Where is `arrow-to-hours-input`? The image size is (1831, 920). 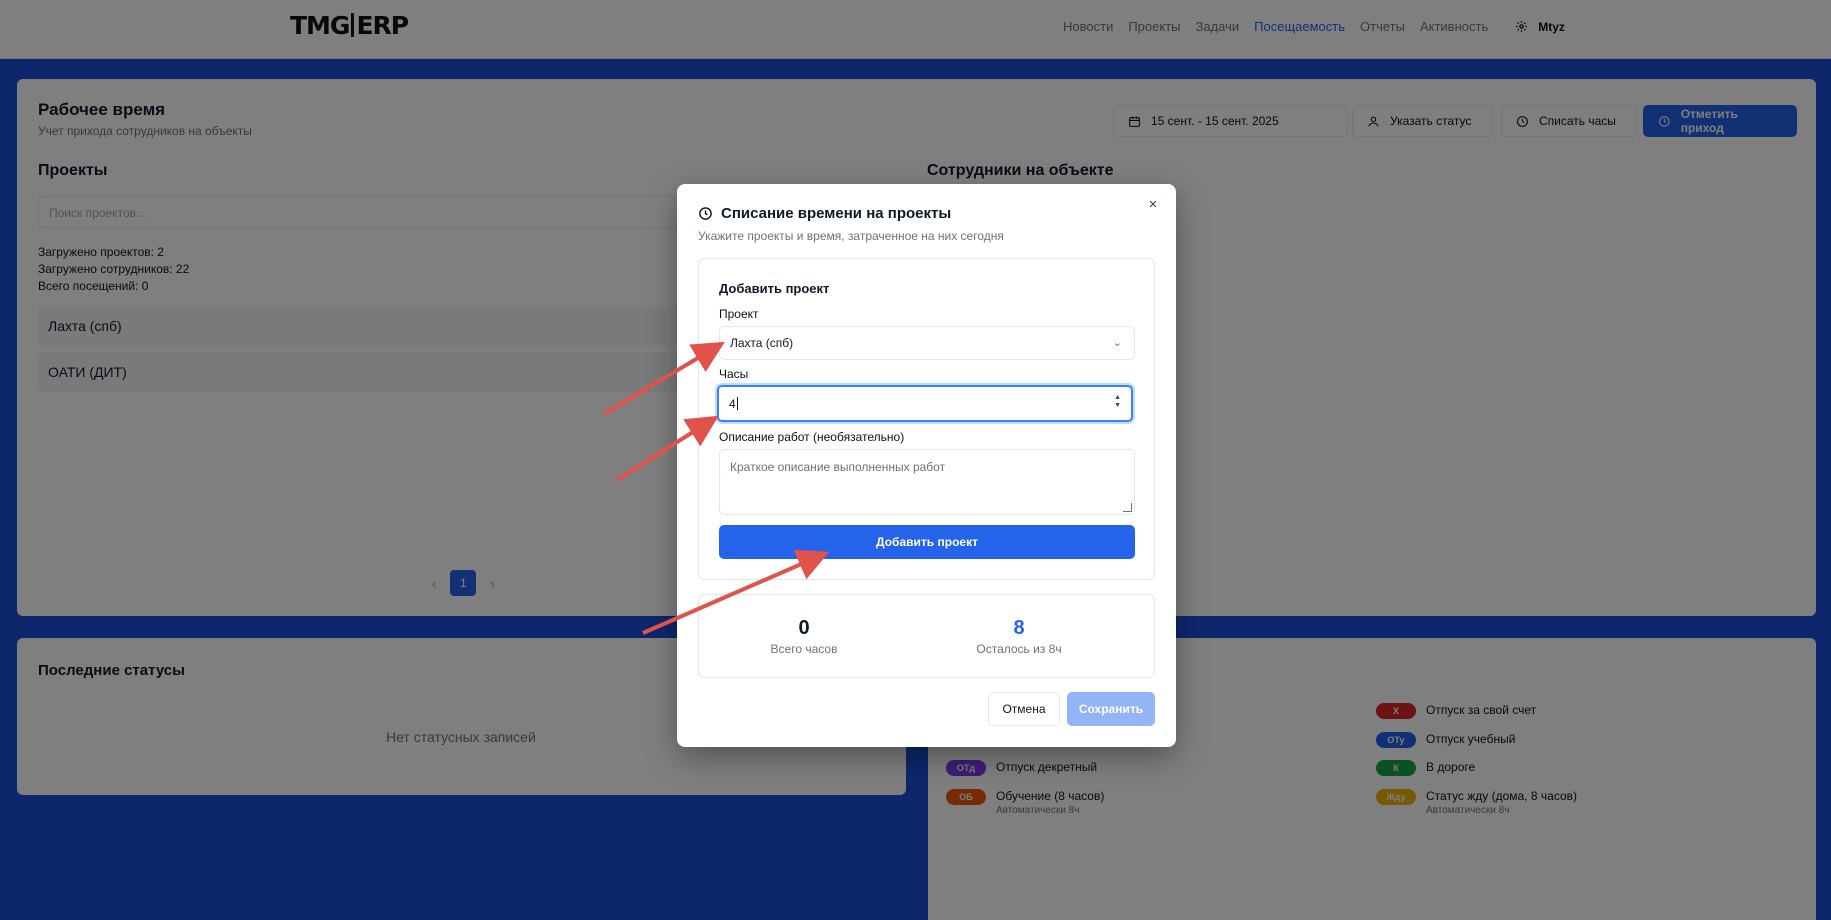
arrow-to-hours-input is located at coordinates (667, 448).